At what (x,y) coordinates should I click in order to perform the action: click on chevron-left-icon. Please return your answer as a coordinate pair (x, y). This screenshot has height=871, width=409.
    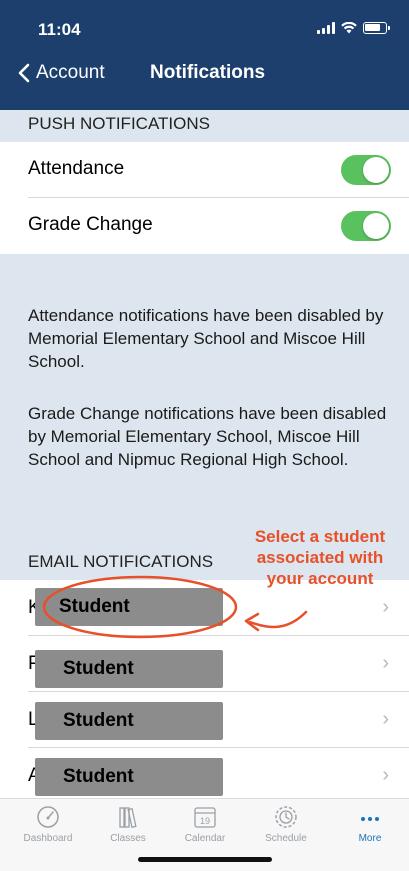
    Looking at the image, I should click on (24, 73).